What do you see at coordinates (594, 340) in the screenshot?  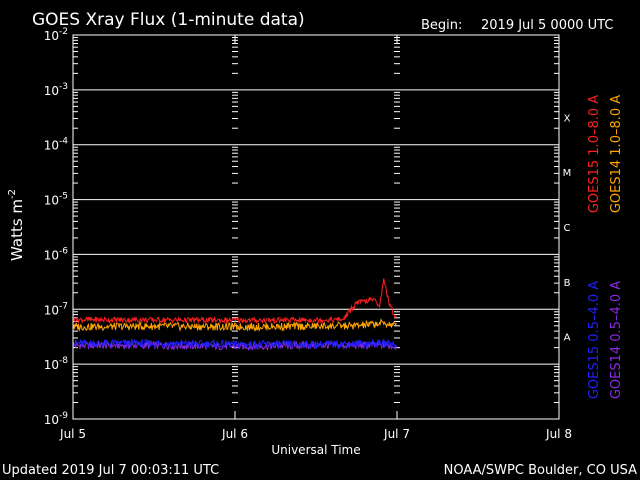 I see `legend-entry: GOES15 0.5–4.0 A` at bounding box center [594, 340].